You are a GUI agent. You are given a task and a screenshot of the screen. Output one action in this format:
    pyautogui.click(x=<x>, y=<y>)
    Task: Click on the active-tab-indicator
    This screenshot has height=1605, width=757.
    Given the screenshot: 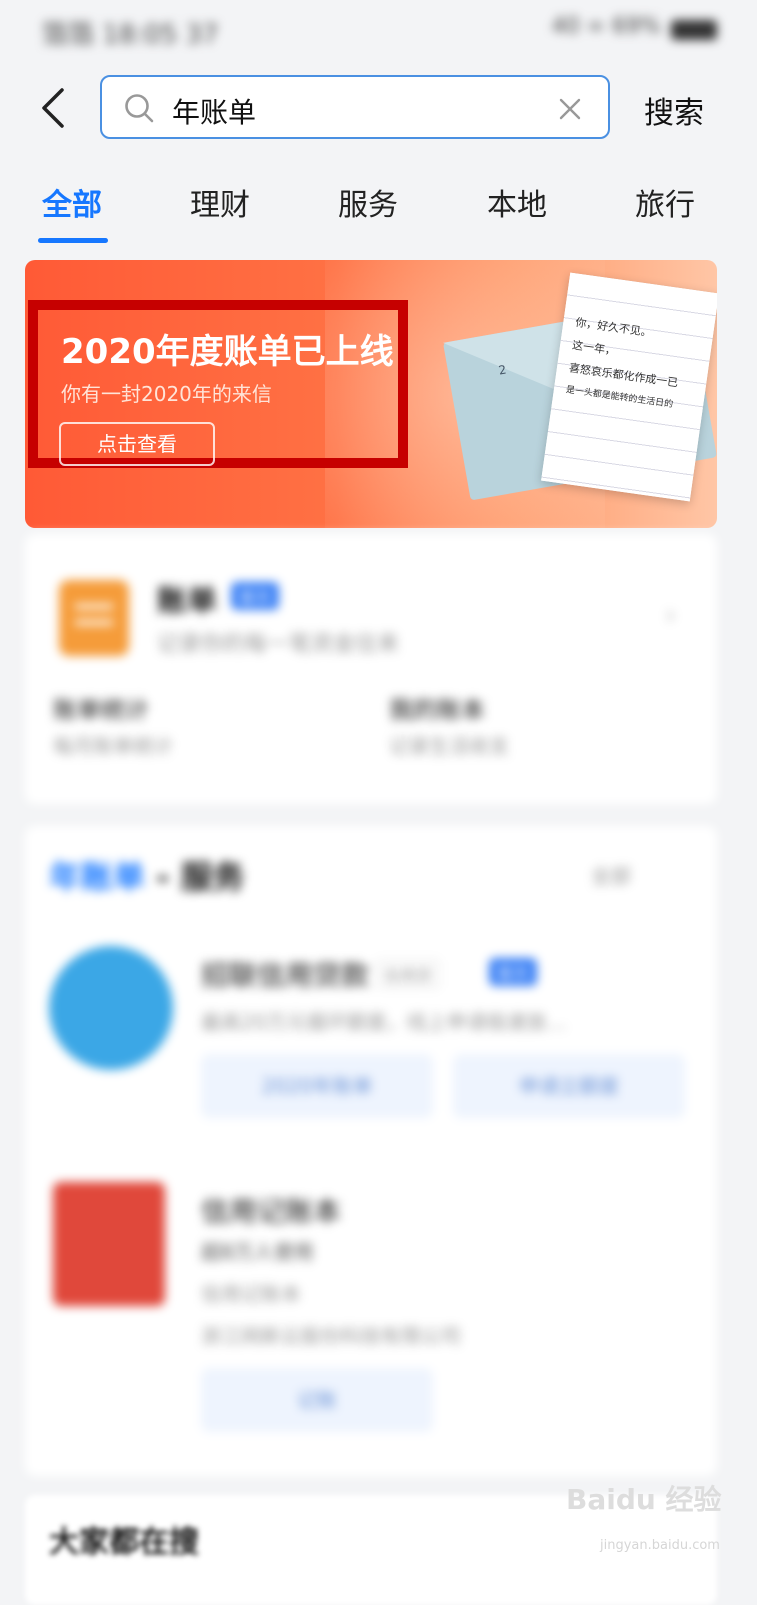 What is the action you would take?
    pyautogui.click(x=73, y=240)
    